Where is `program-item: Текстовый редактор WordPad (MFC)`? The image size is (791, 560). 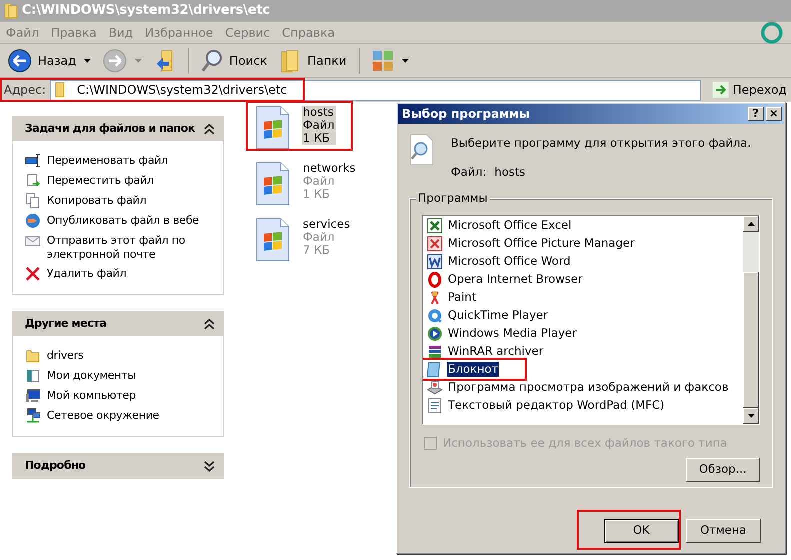
program-item: Текстовый редактор WordPad (MFC) is located at coordinates (556, 405).